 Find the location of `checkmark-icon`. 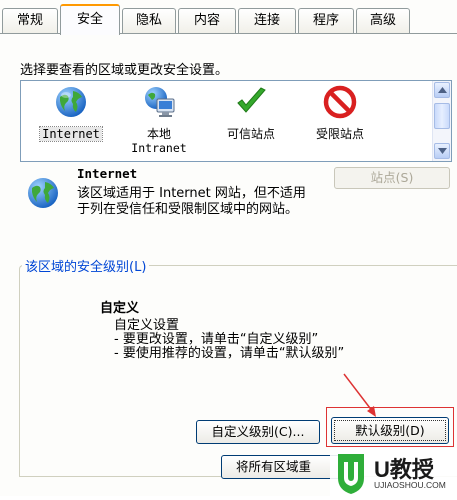

checkmark-icon is located at coordinates (251, 102).